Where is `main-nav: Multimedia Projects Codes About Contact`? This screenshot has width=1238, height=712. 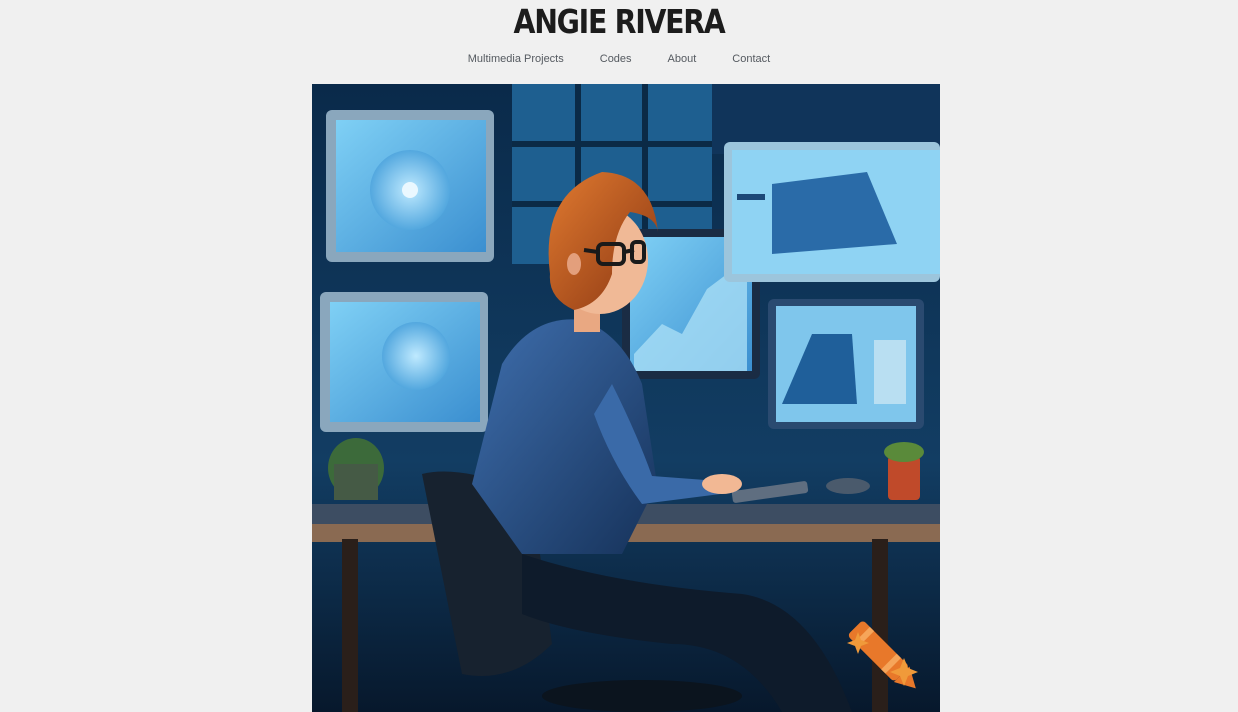 main-nav: Multimedia Projects Codes About Contact is located at coordinates (619, 59).